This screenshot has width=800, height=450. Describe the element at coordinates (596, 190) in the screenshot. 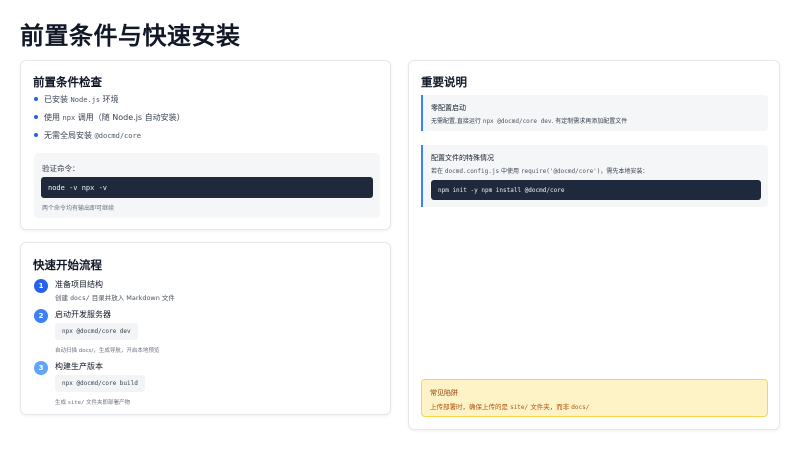

I see `install-code-block: npm init -y npm install @docmd/core` at that location.